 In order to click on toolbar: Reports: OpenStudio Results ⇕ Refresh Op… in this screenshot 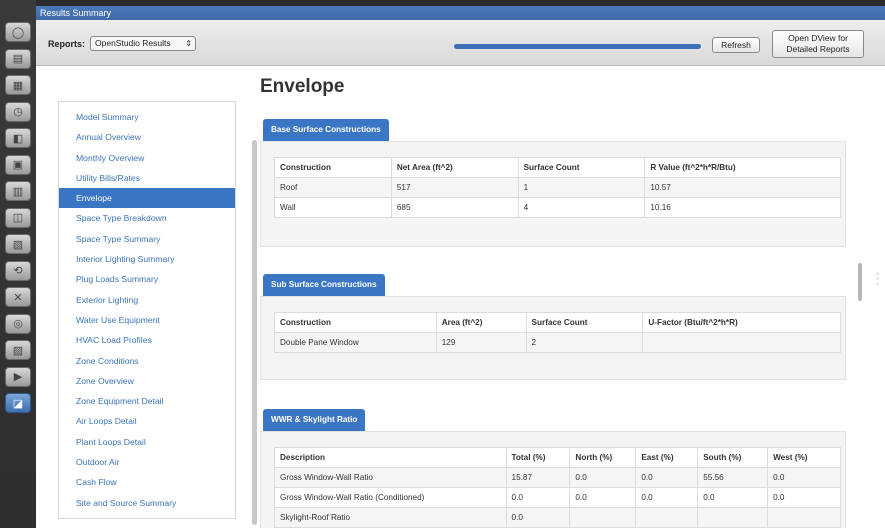, I will do `click(460, 43)`.